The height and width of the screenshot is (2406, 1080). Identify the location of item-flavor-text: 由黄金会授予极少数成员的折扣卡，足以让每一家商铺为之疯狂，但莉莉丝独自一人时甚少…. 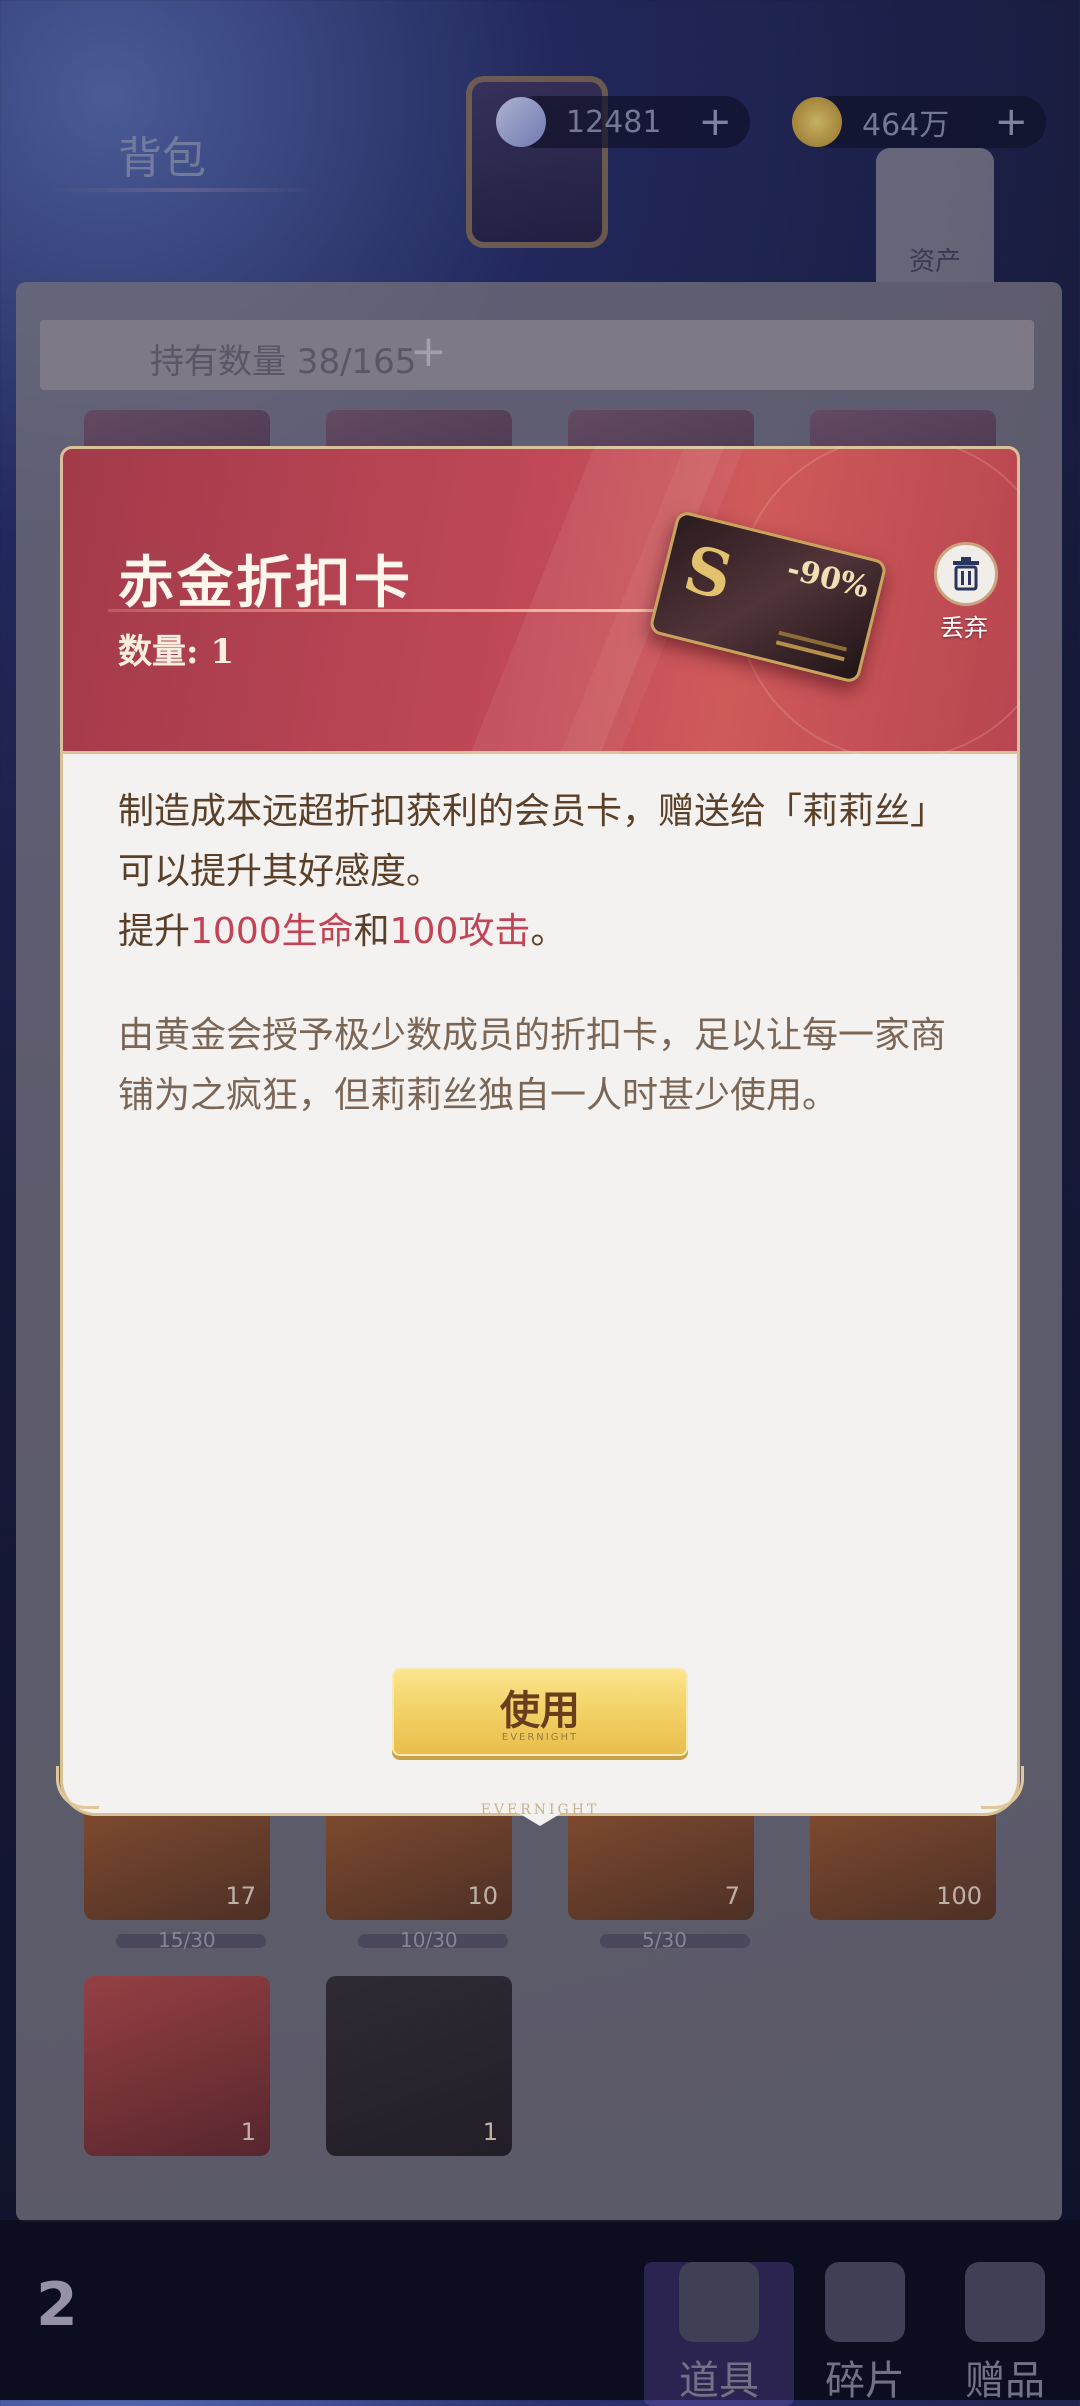
(532, 1065).